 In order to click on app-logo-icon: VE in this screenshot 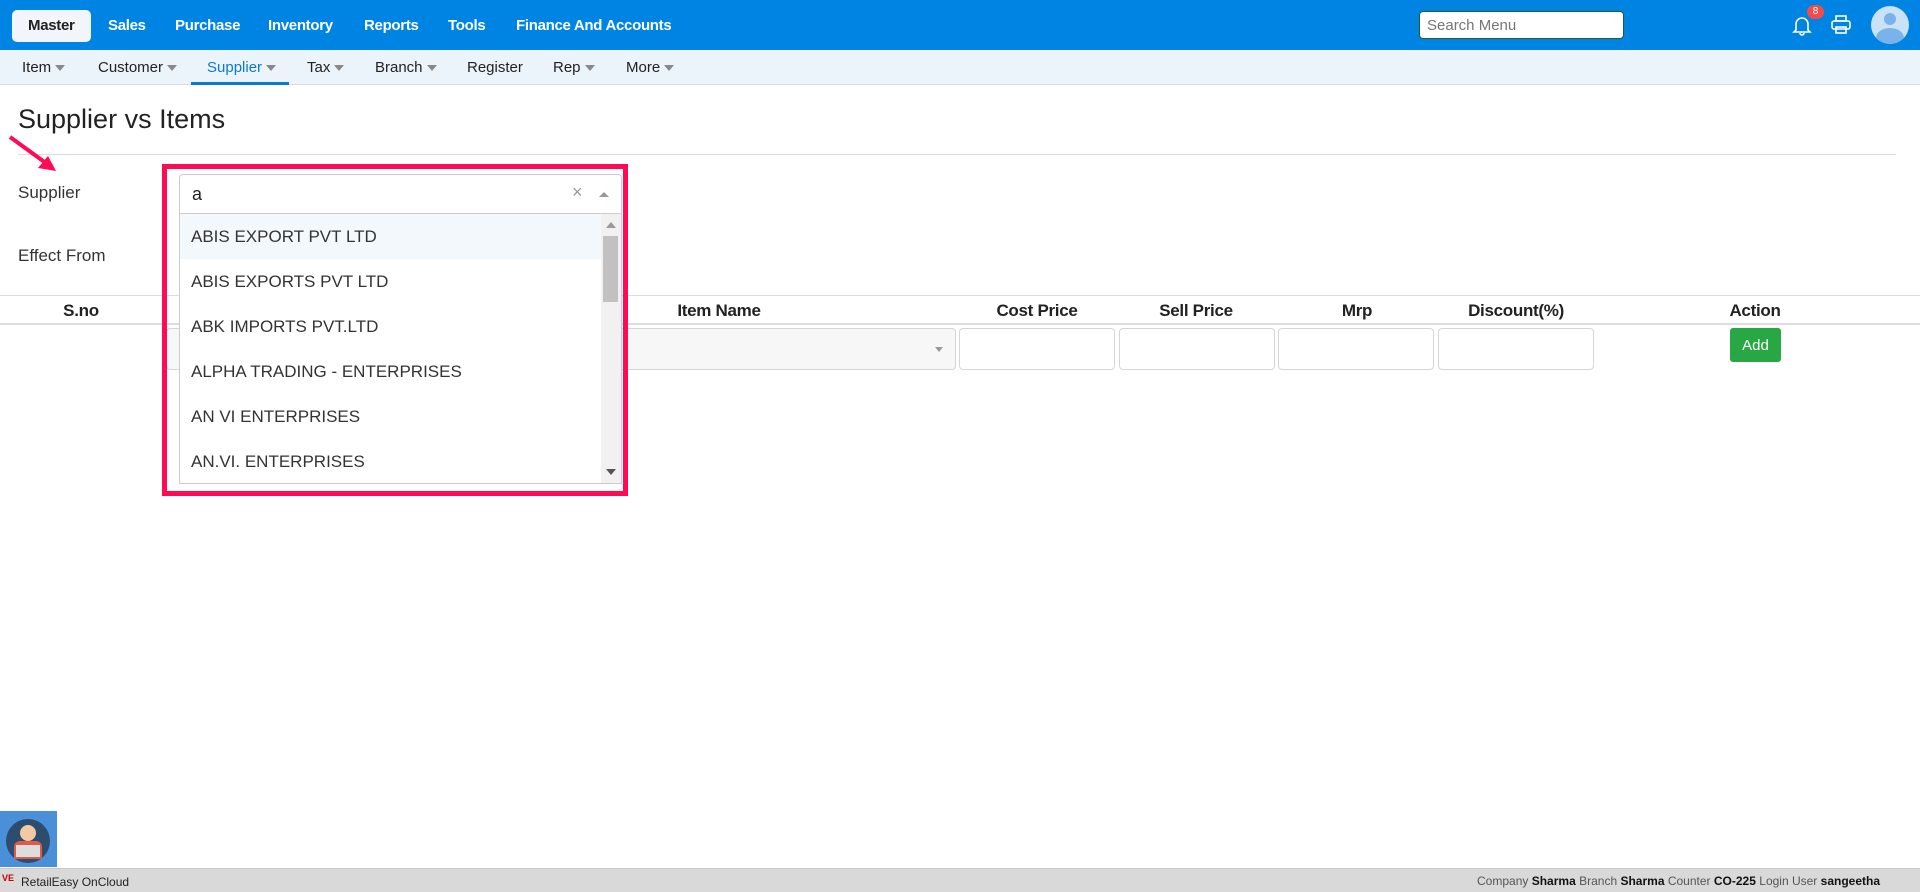, I will do `click(8, 878)`.